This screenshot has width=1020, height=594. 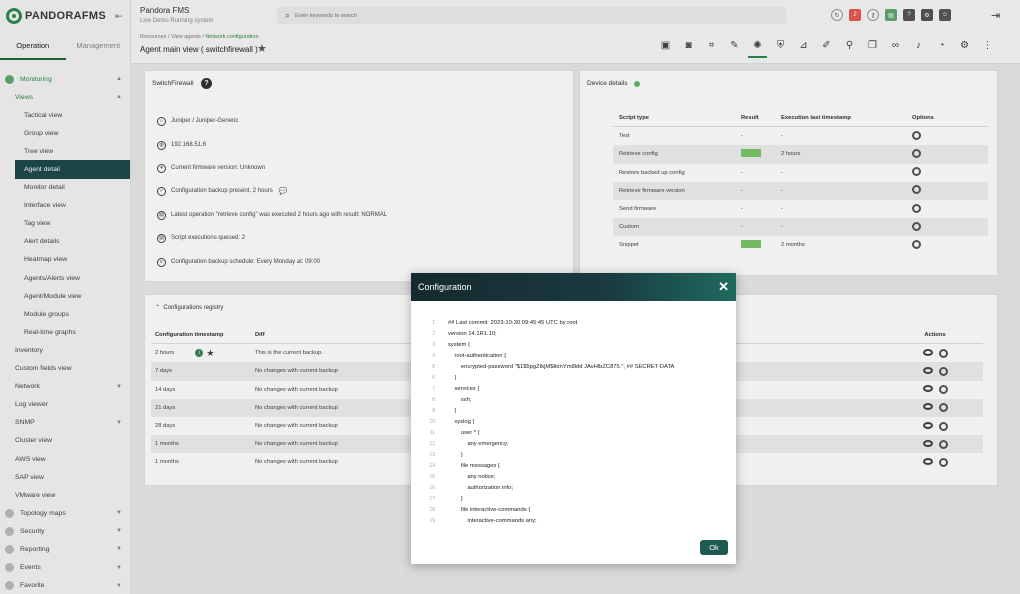 What do you see at coordinates (572, 344) in the screenshot?
I see `code-line: 3 system {` at bounding box center [572, 344].